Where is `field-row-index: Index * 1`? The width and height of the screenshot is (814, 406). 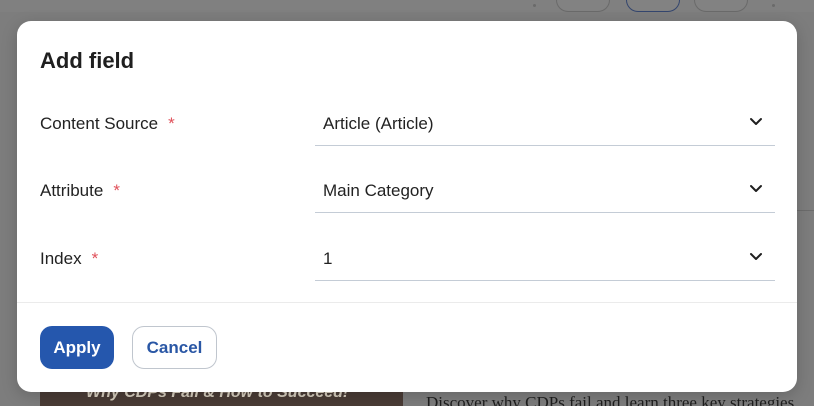 field-row-index: Index * 1 is located at coordinates (407, 261).